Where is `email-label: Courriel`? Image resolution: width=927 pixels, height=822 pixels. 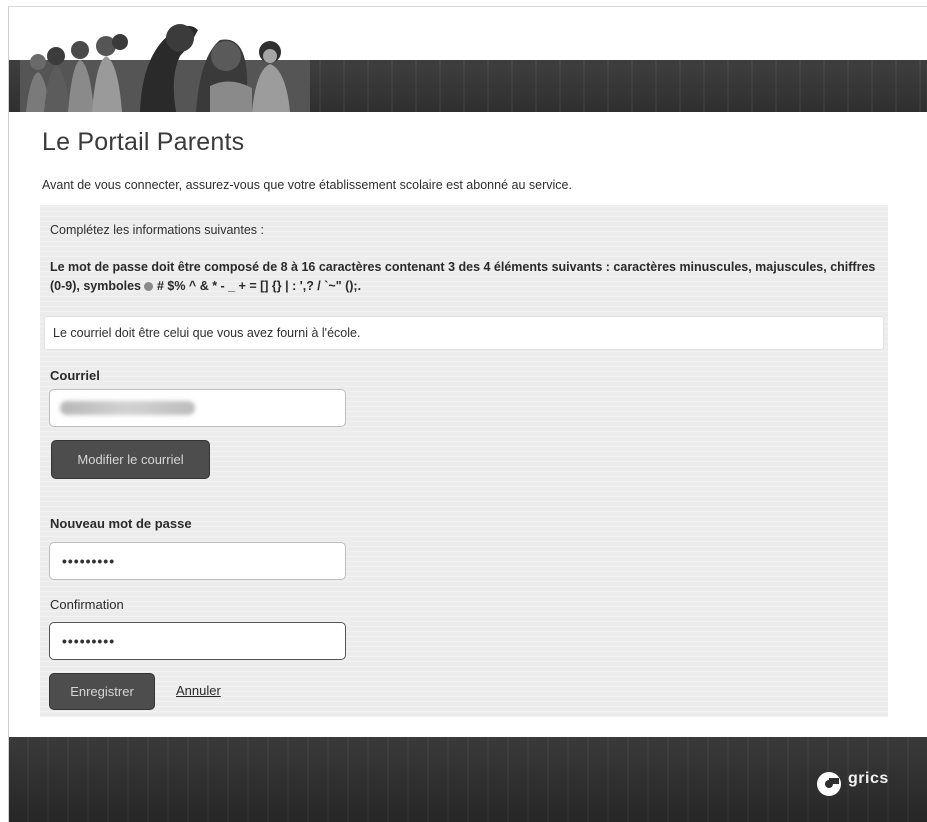 email-label: Courriel is located at coordinates (75, 375).